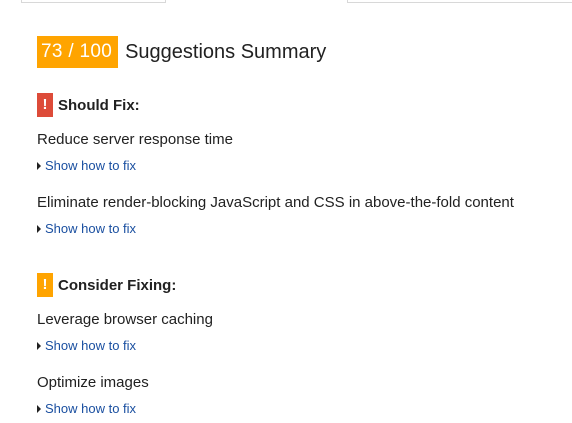  I want to click on tab-active, so click(256, 1).